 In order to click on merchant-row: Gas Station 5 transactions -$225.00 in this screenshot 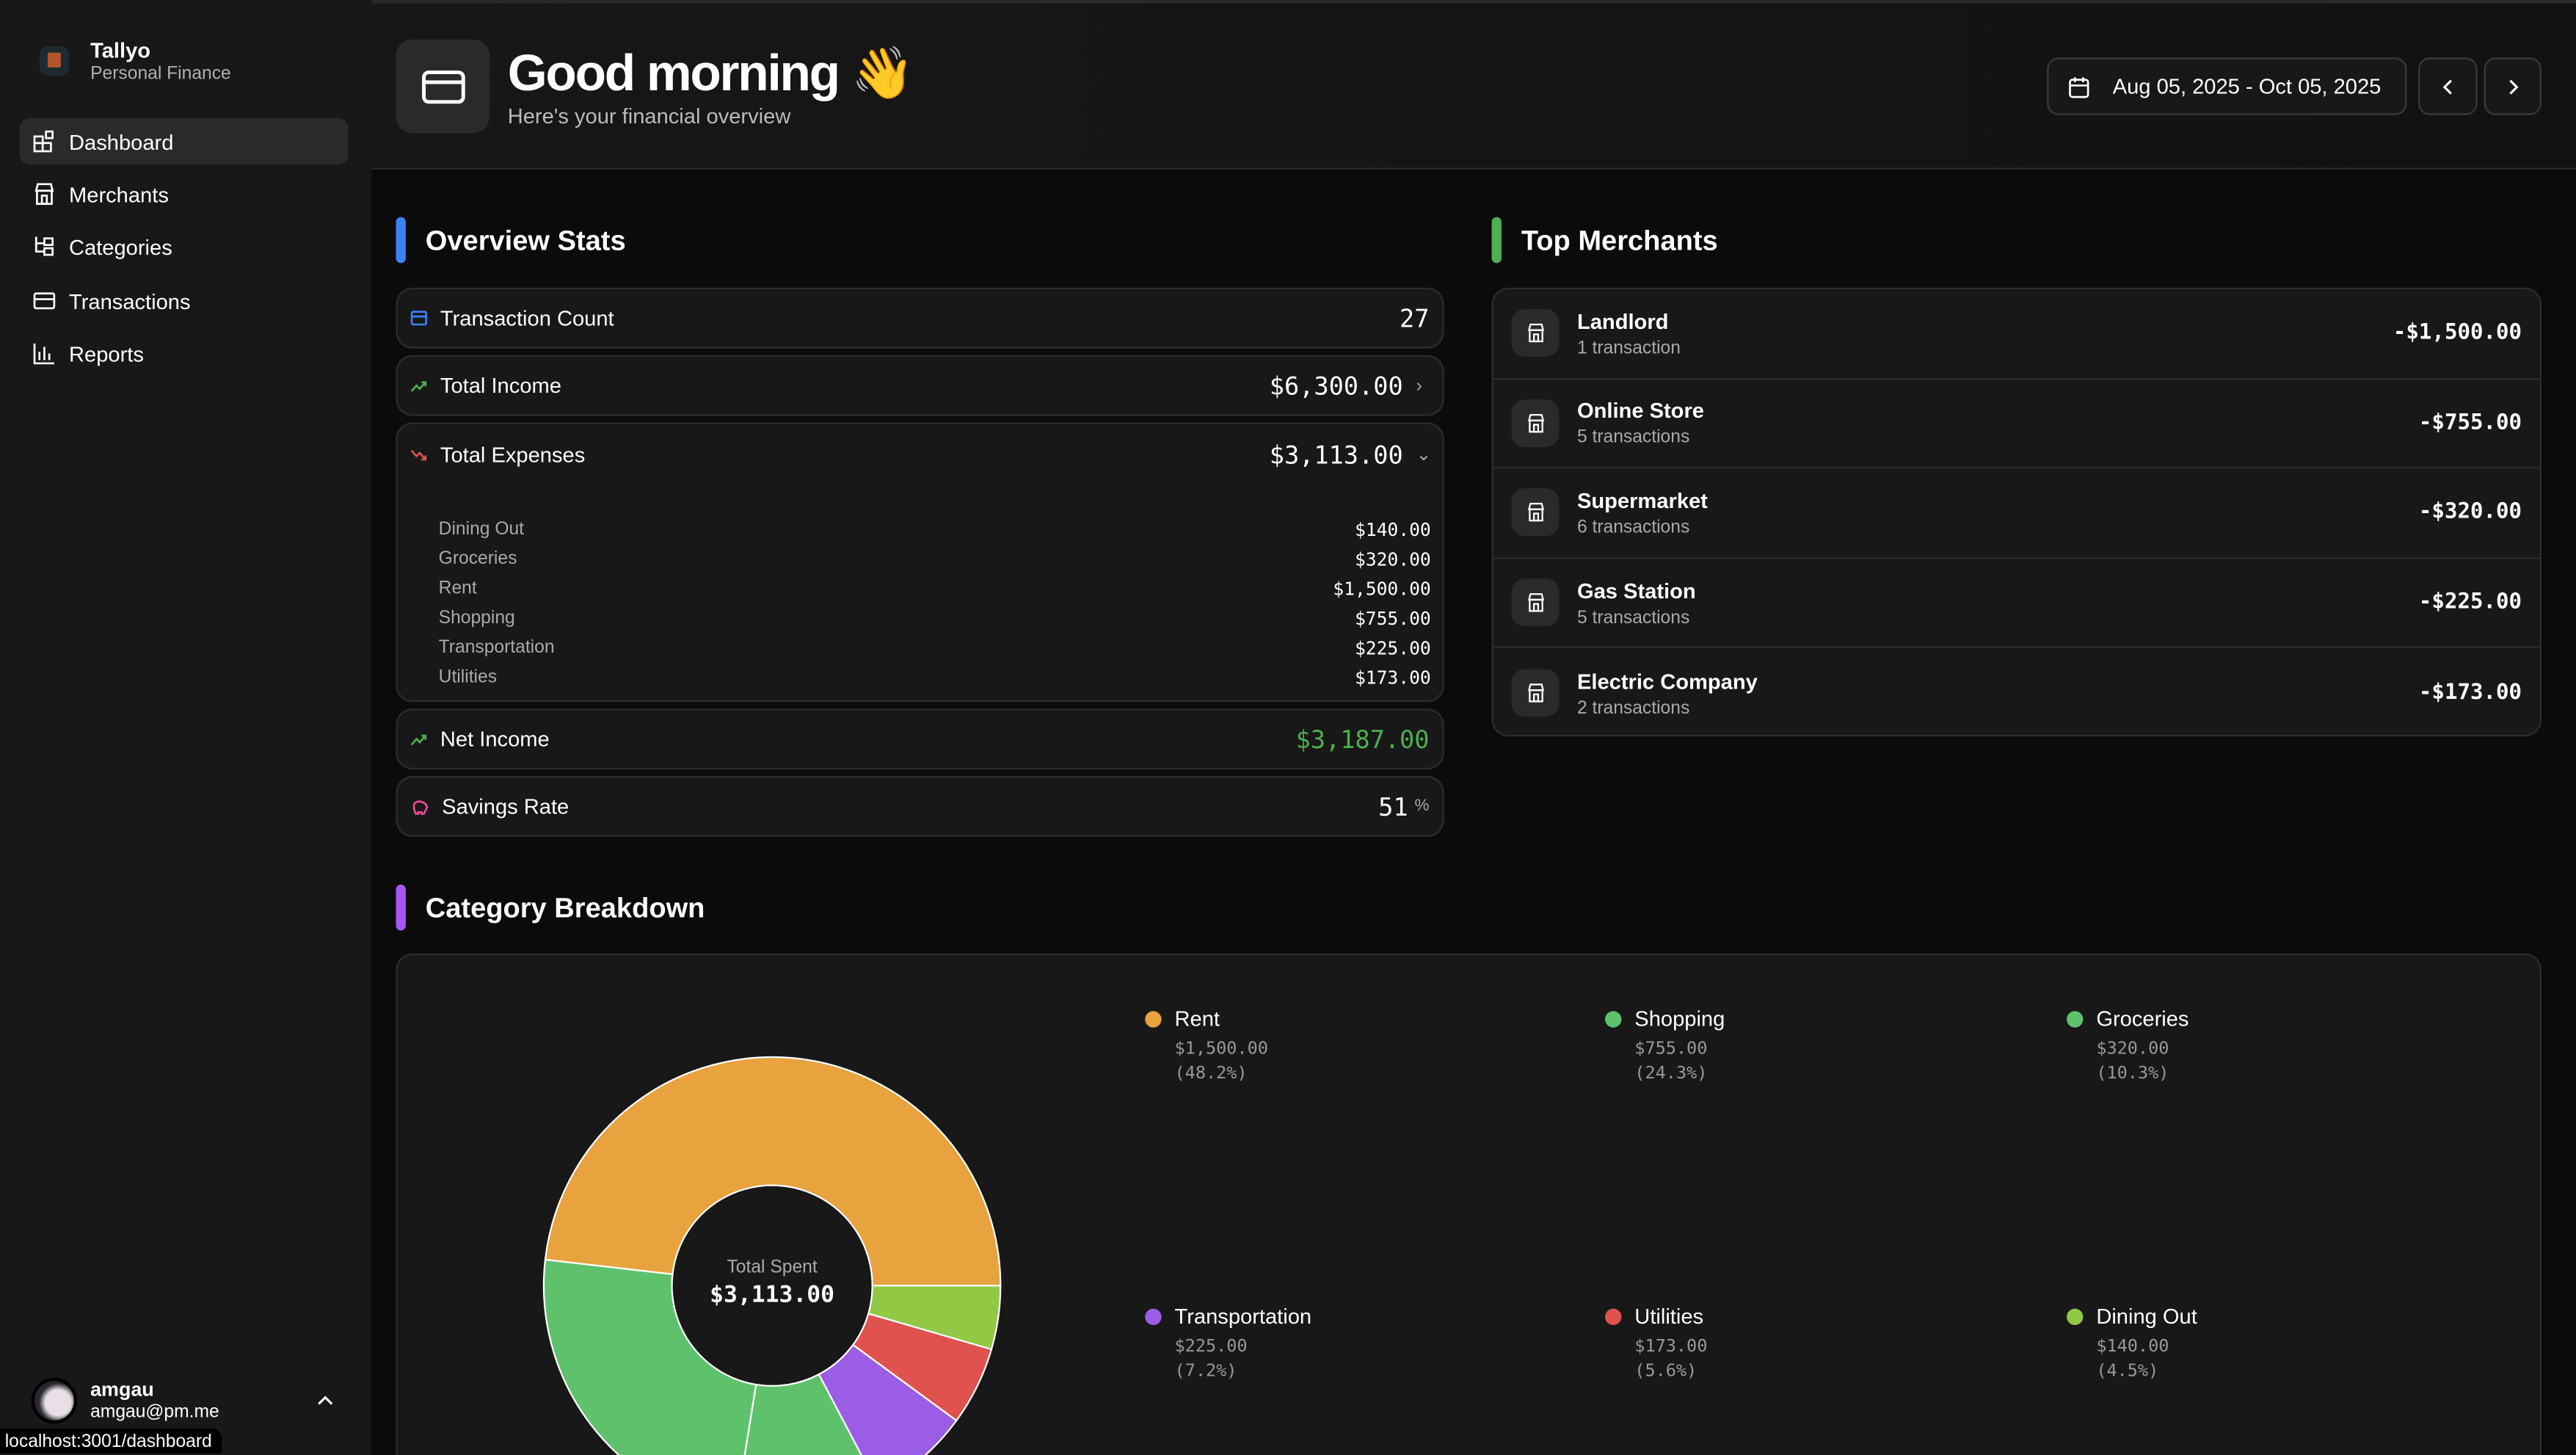, I will do `click(2016, 604)`.